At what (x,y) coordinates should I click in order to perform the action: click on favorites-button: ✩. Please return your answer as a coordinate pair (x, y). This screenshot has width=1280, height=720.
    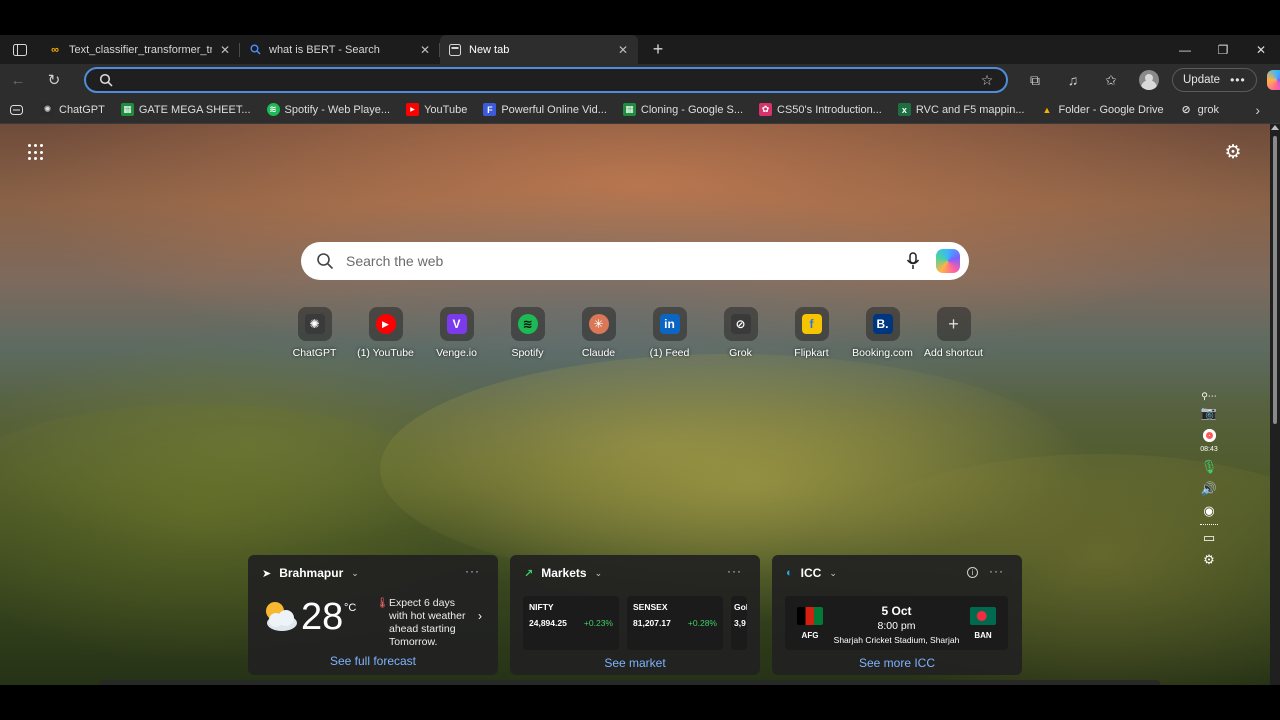
    Looking at the image, I should click on (1111, 80).